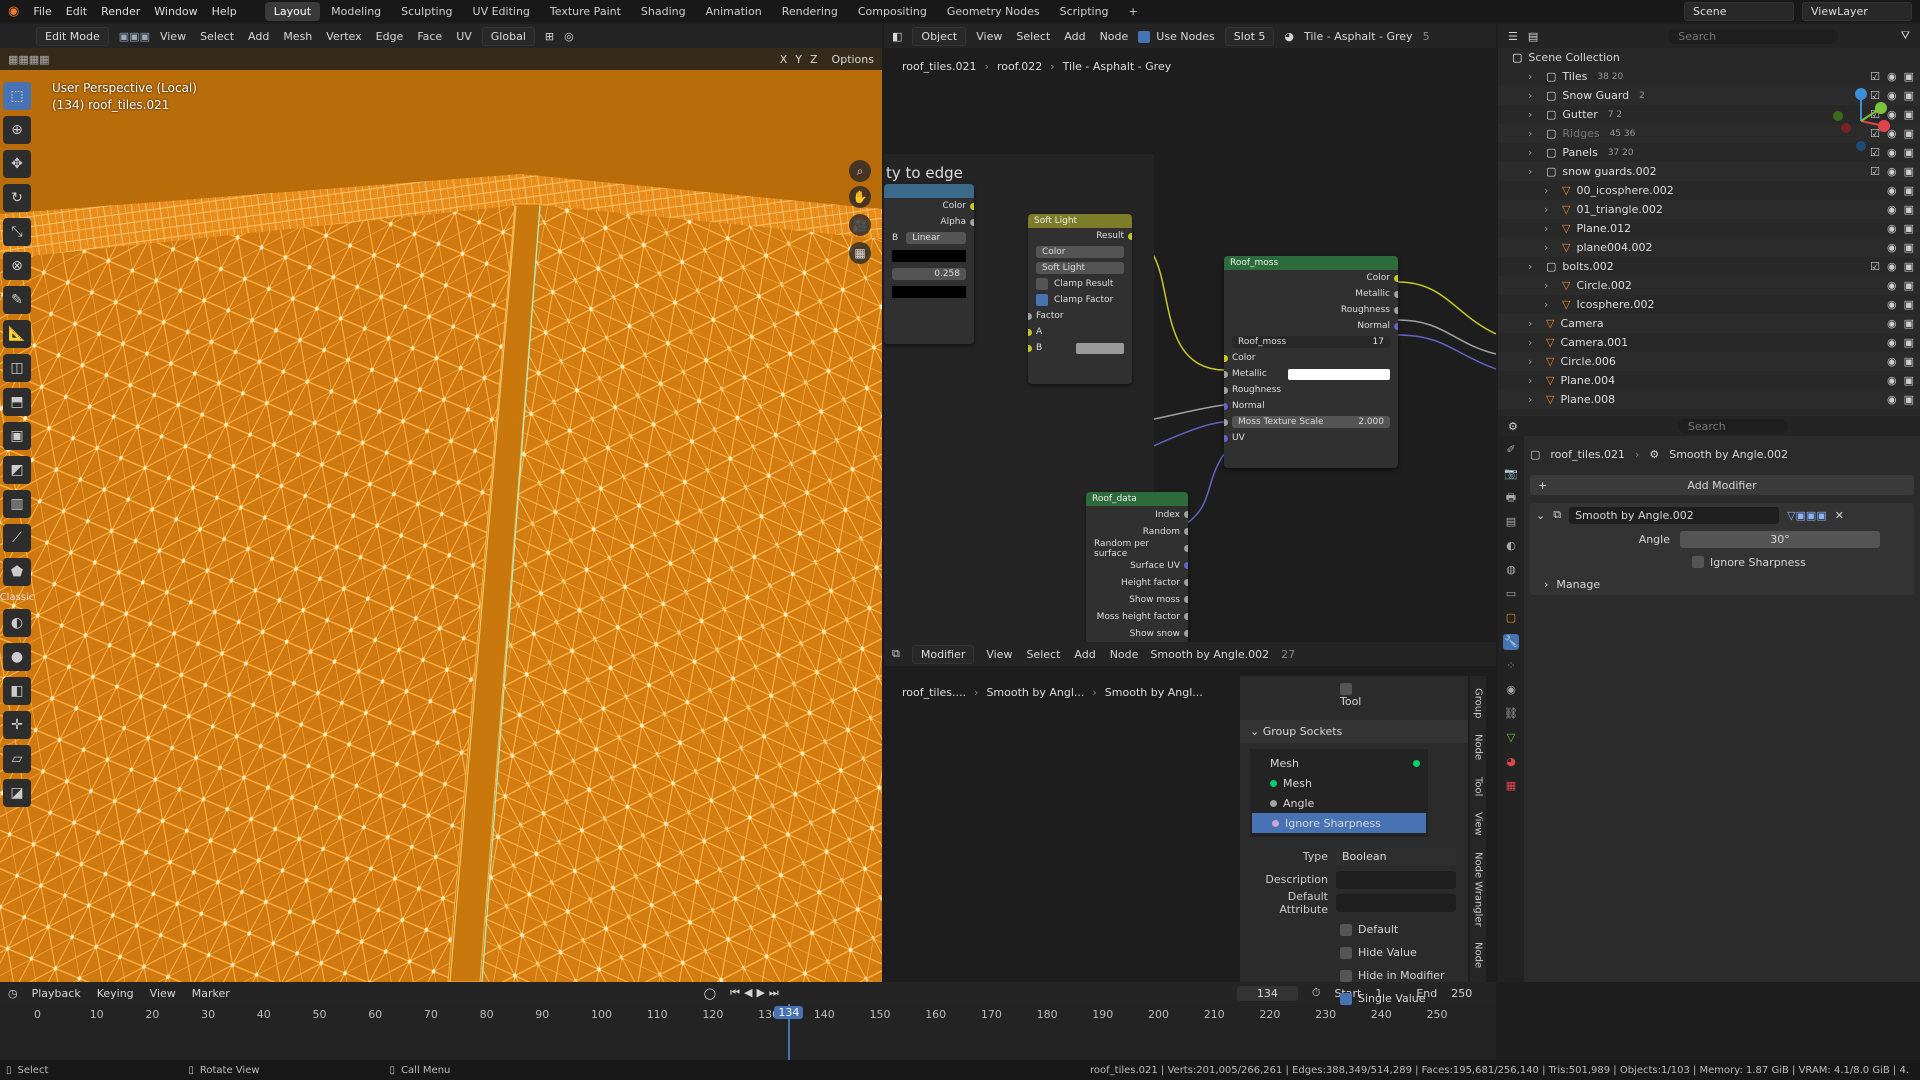  What do you see at coordinates (936, 238) in the screenshot?
I see `interpolation-dropdown: Linear` at bounding box center [936, 238].